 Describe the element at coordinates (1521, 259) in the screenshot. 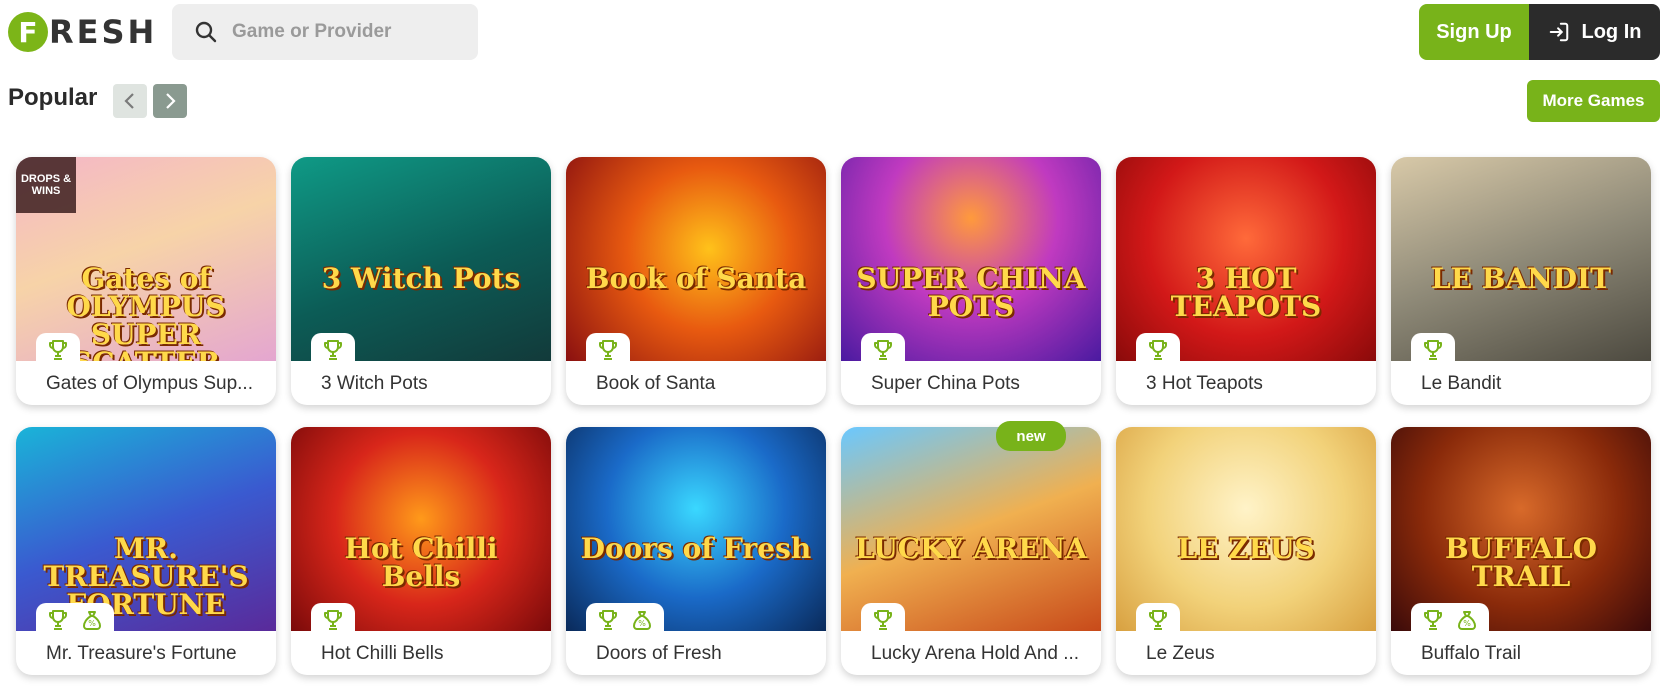

I see `game-thumbnail: LE BANDIT` at that location.